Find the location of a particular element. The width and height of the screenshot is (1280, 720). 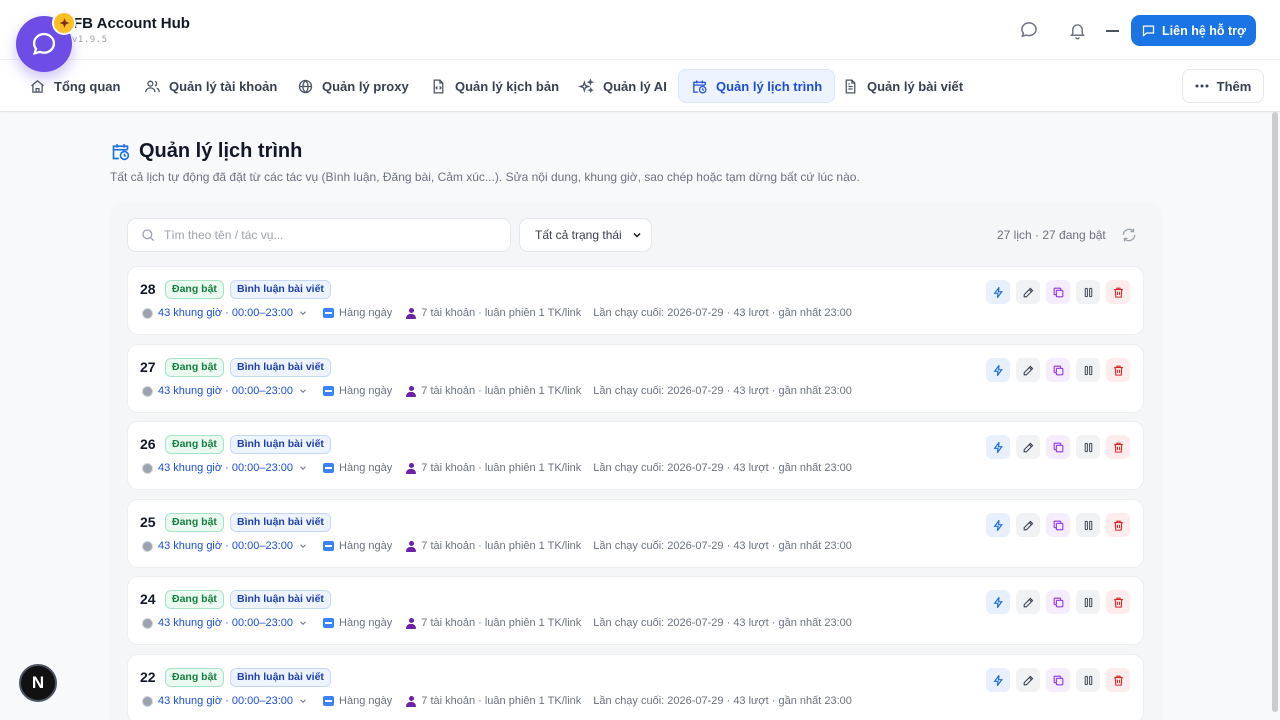

trash-icon is located at coordinates (1118, 680).